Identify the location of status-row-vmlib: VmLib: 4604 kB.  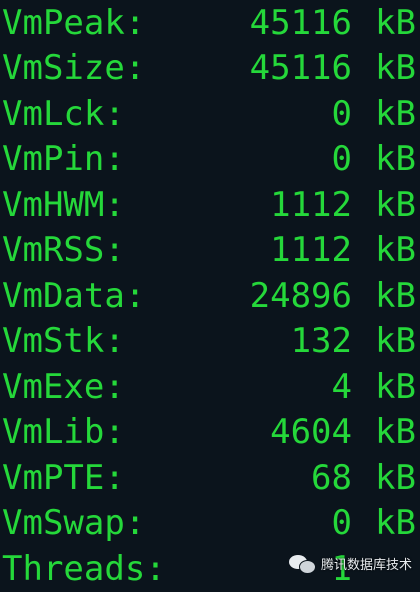
(210, 432).